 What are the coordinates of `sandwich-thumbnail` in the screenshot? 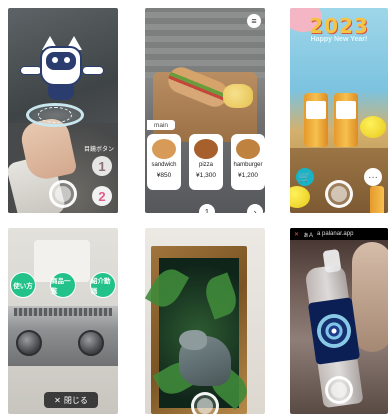 It's located at (164, 149).